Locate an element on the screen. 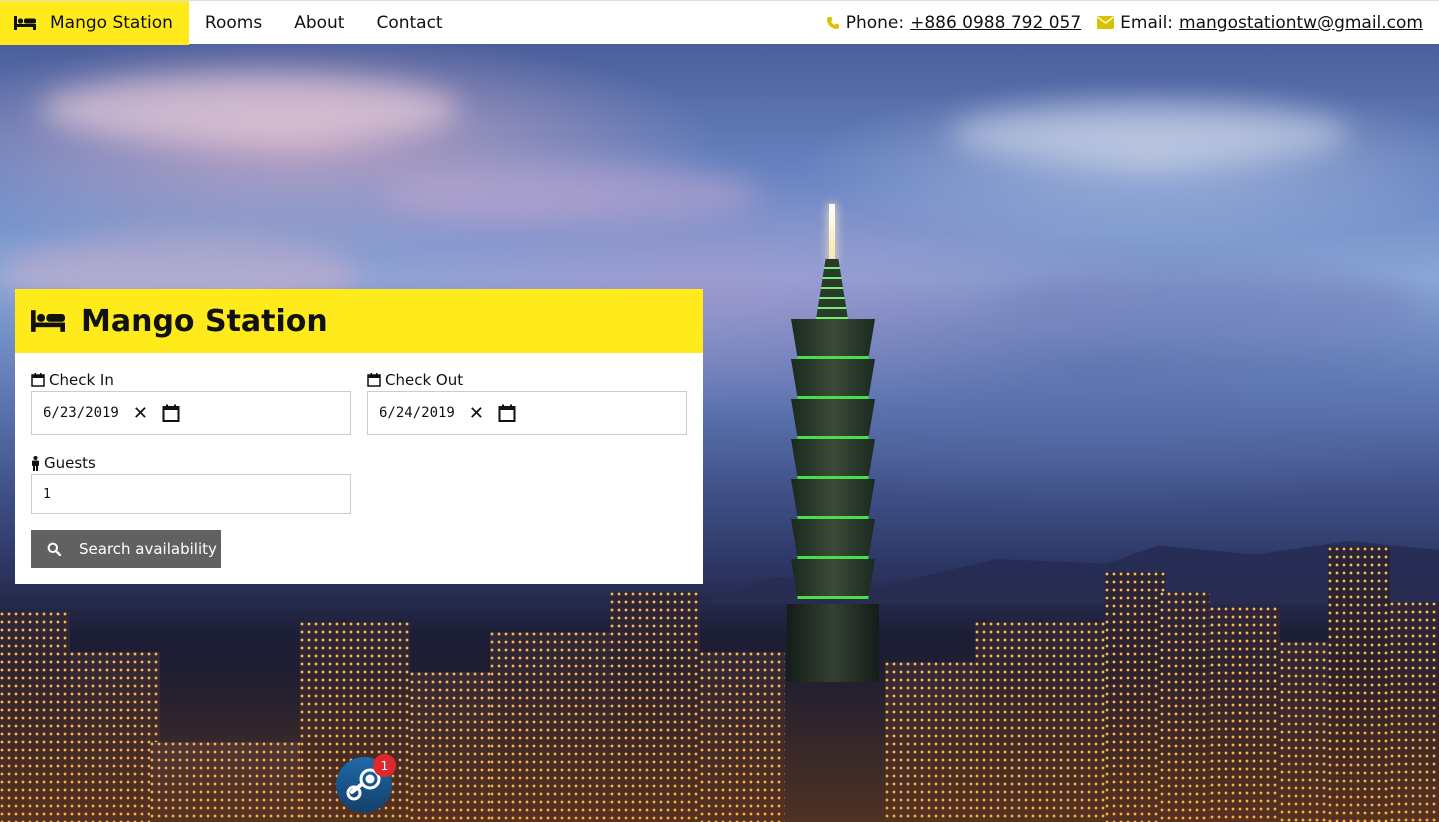  check-out-label: Check Out is located at coordinates (415, 380).